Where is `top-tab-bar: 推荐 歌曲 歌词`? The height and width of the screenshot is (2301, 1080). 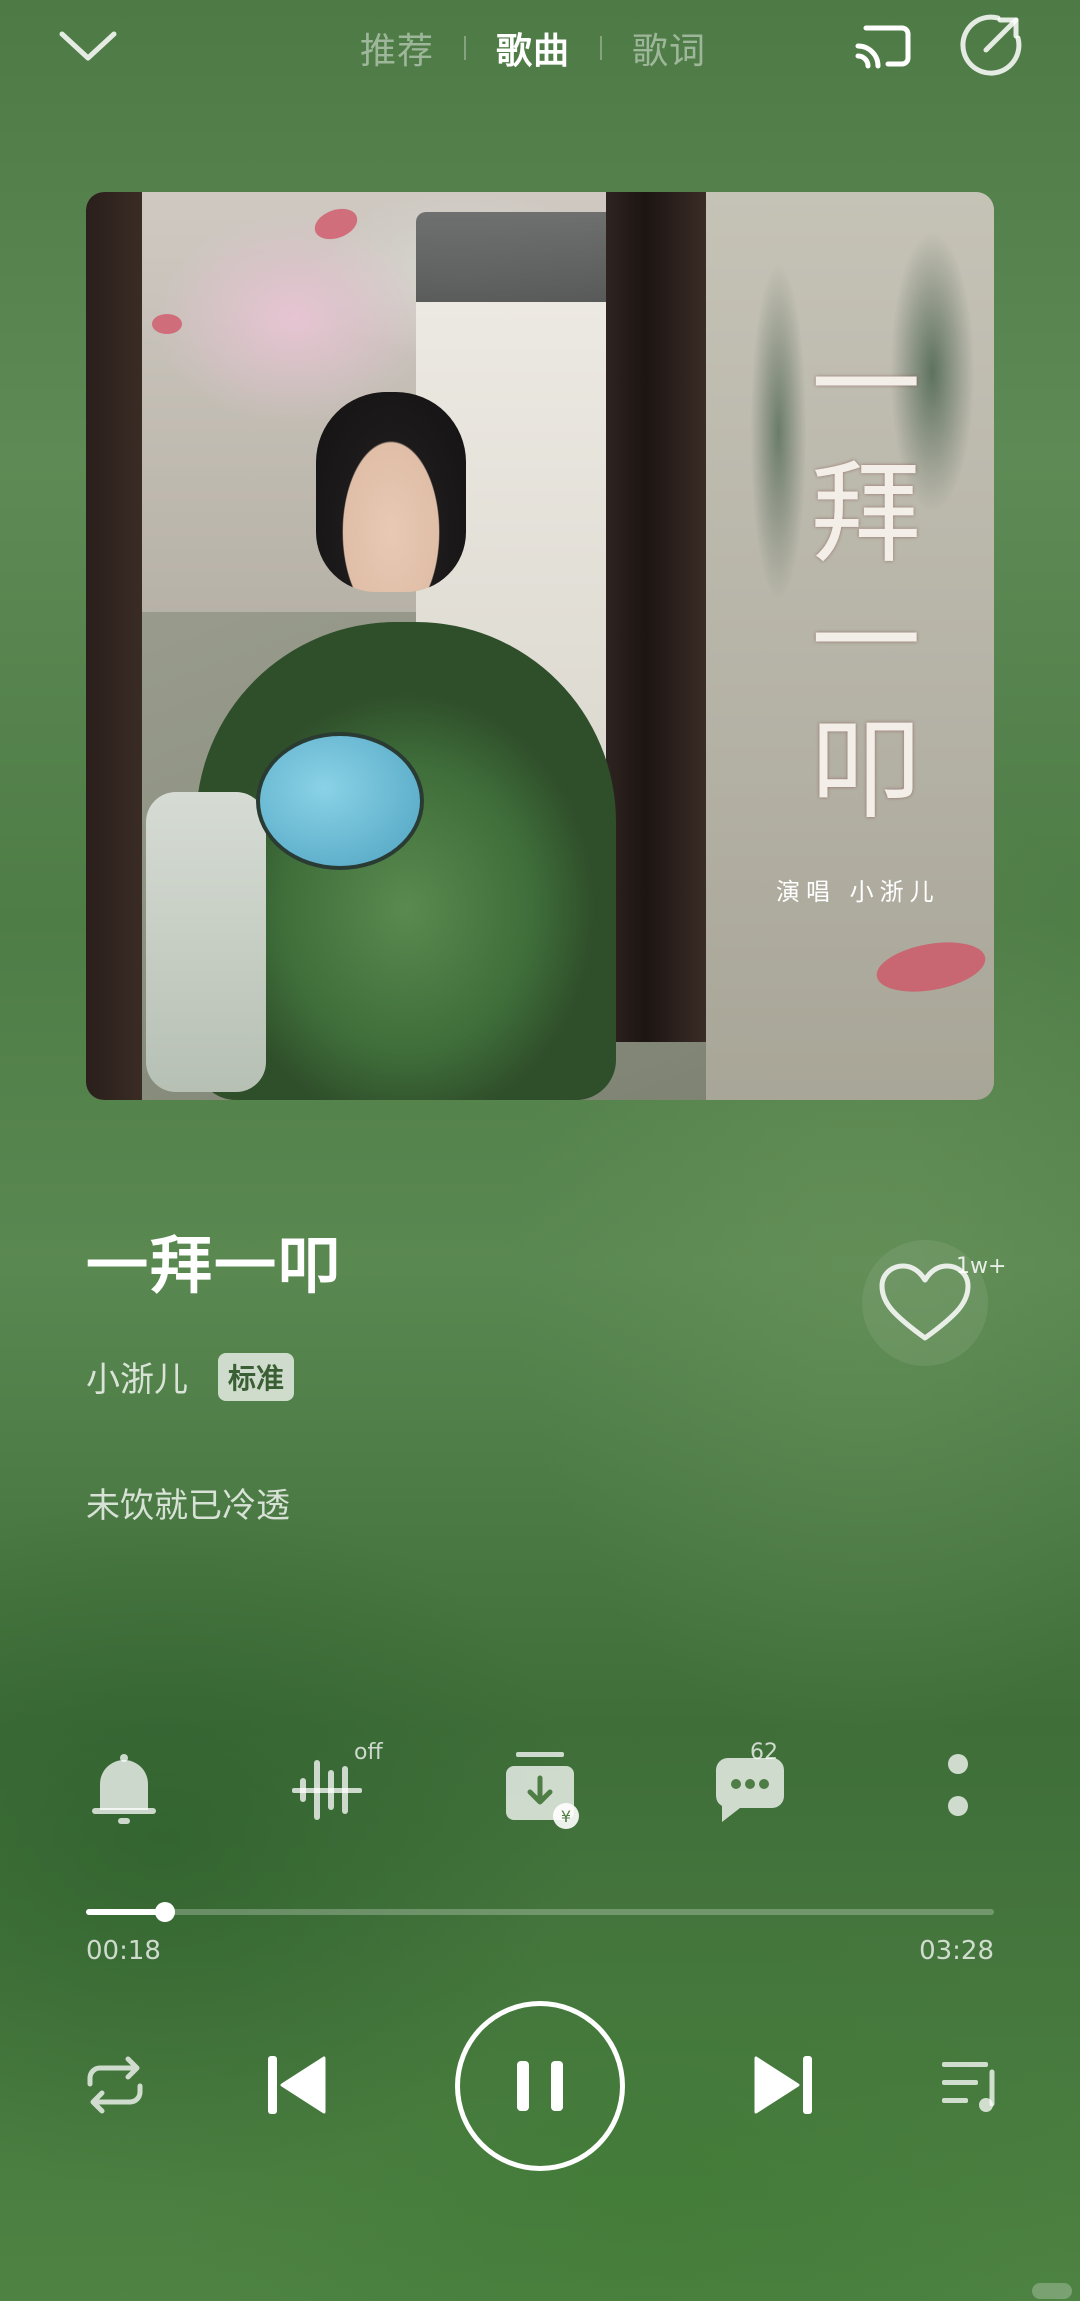 top-tab-bar: 推荐 歌曲 歌词 is located at coordinates (533, 48).